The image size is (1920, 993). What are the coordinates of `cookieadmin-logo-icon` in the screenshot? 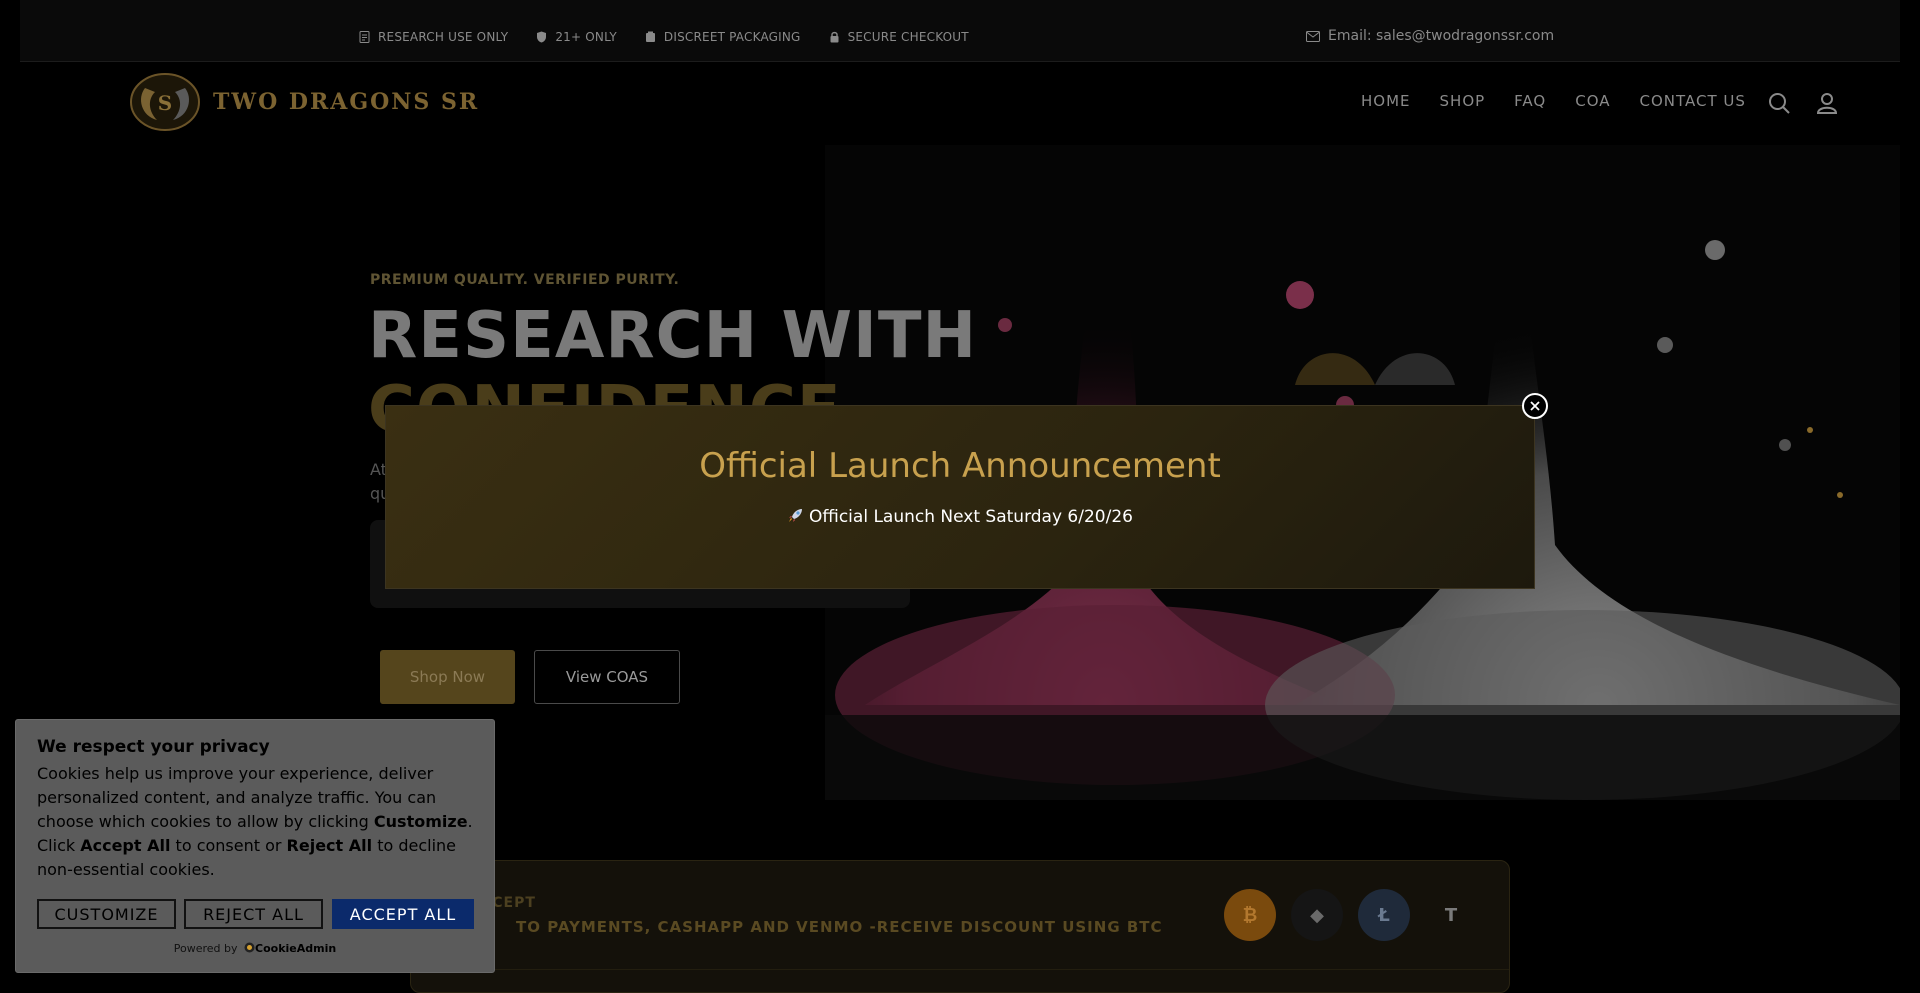 It's located at (249, 947).